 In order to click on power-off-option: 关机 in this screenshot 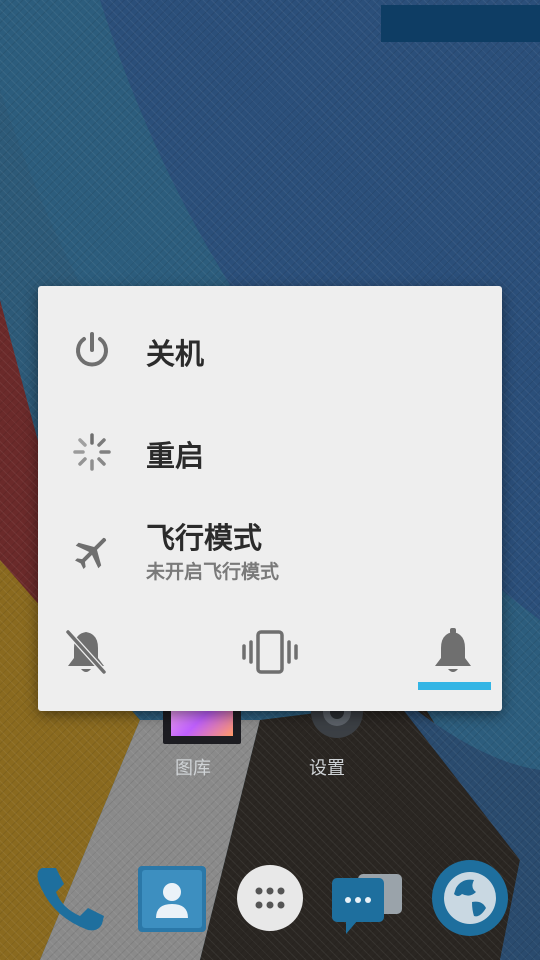, I will do `click(270, 351)`.